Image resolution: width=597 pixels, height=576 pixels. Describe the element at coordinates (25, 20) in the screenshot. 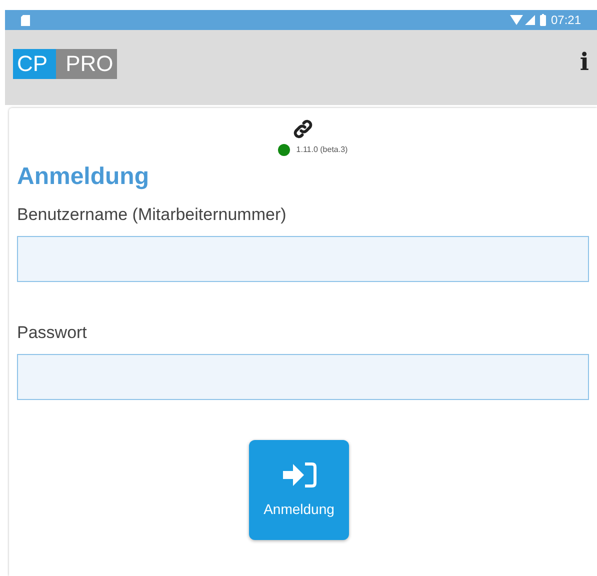

I see `sd-card-icon` at that location.